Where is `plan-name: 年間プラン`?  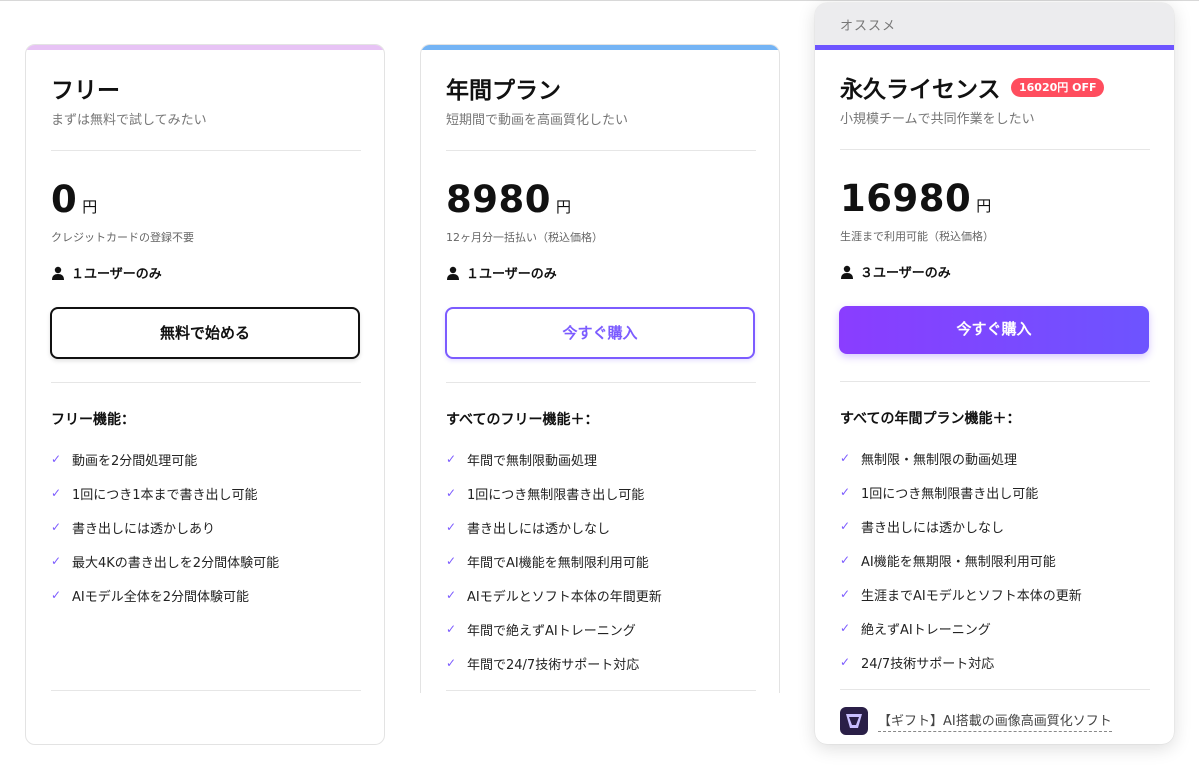
plan-name: 年間プラン is located at coordinates (503, 91).